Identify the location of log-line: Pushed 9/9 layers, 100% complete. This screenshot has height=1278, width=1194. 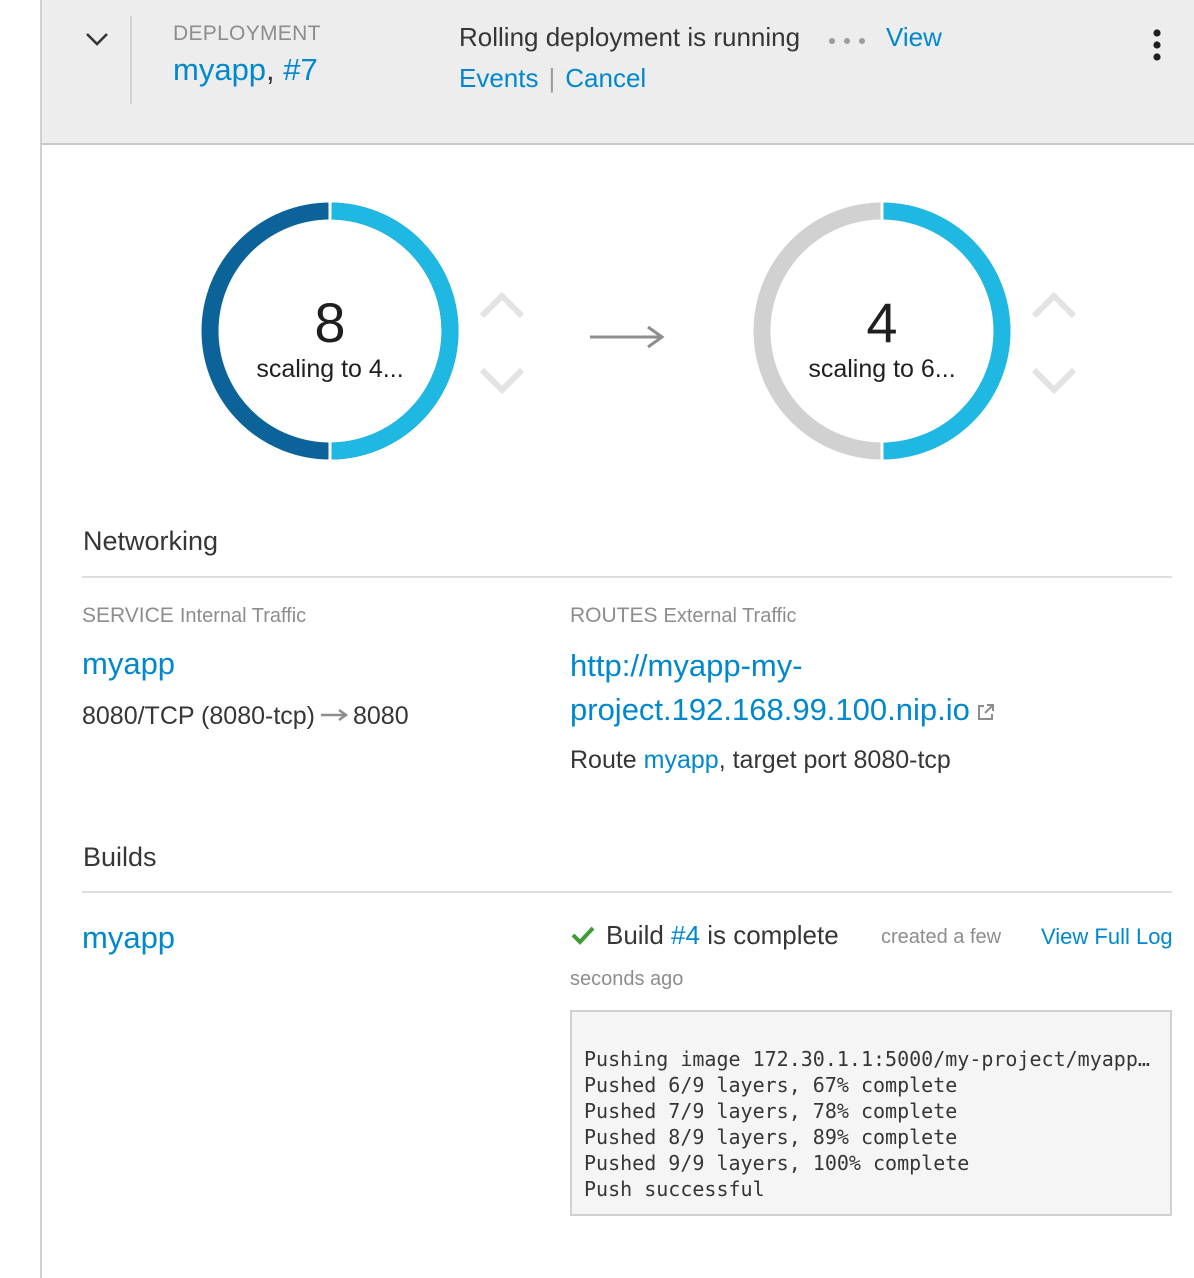
(777, 1163).